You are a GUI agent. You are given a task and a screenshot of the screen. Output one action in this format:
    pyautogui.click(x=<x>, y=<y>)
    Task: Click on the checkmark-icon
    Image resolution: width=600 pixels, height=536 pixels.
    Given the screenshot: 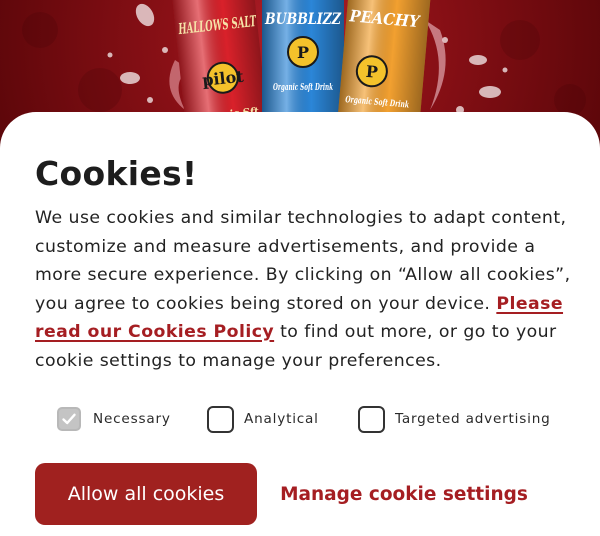 What is the action you would take?
    pyautogui.click(x=69, y=419)
    